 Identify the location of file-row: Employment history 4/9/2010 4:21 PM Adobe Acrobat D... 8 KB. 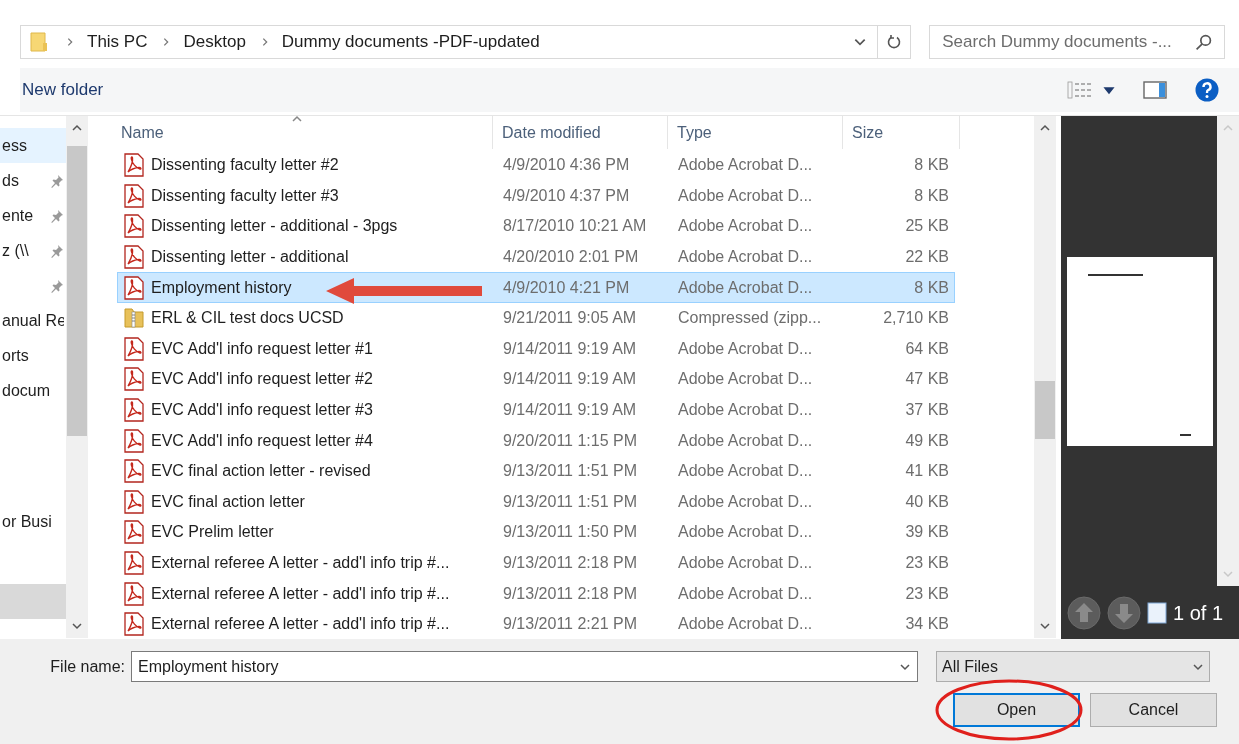
(536, 287).